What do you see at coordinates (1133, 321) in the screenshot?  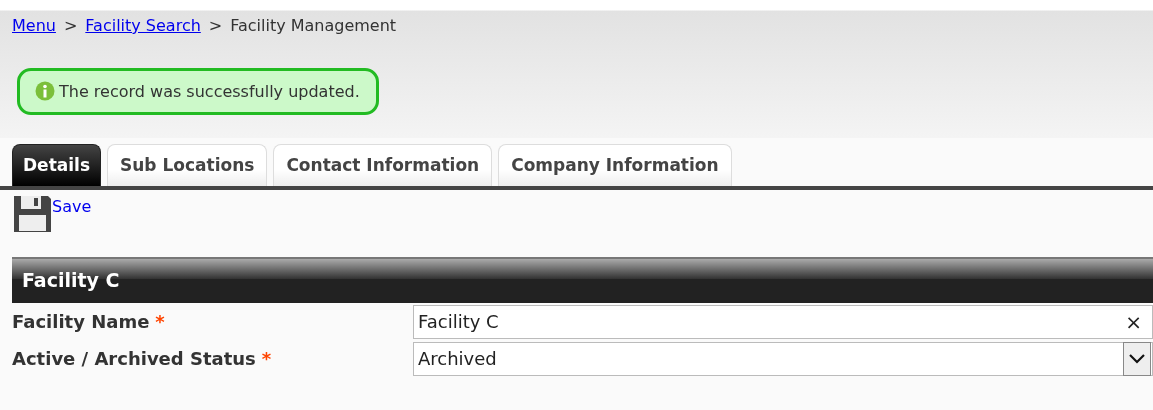 I see `clear-button: ×` at bounding box center [1133, 321].